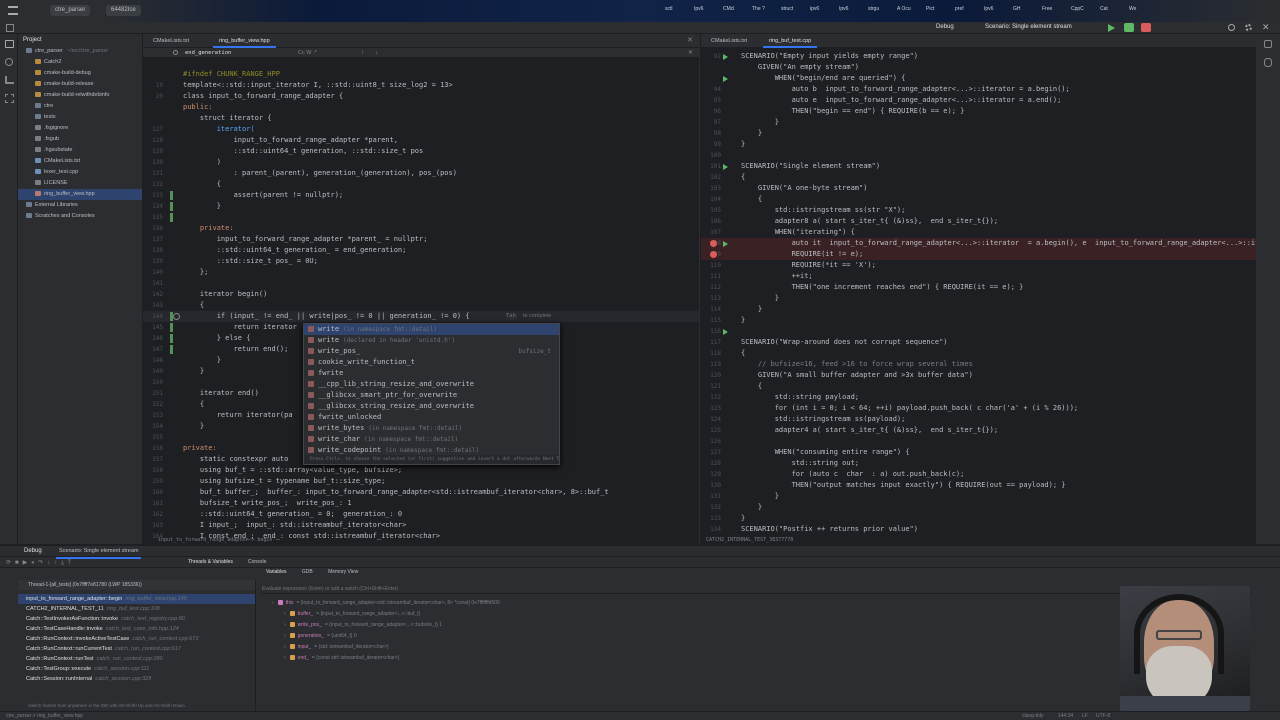  I want to click on code-line: 135, so click(421, 217).